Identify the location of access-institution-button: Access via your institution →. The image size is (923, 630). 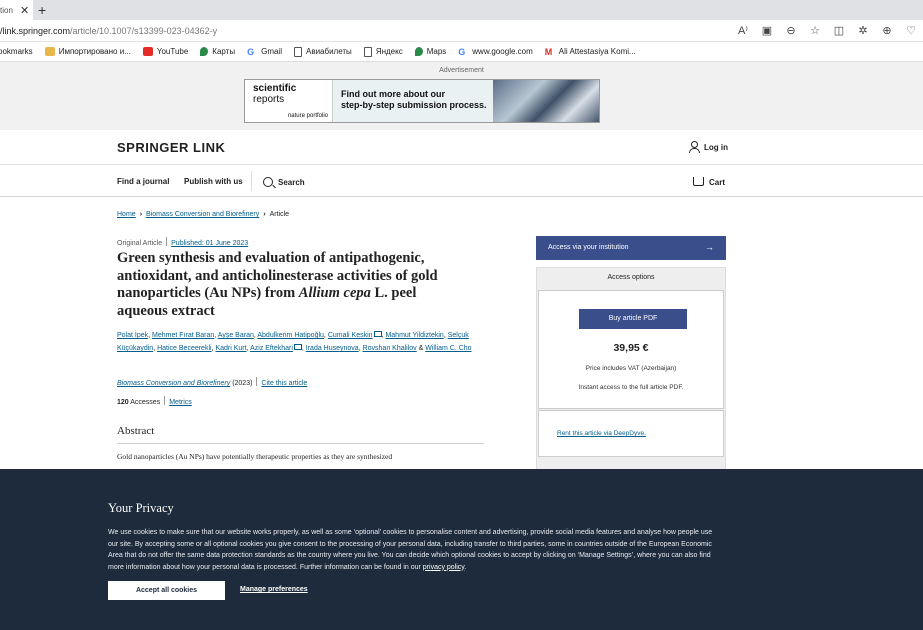
(631, 248).